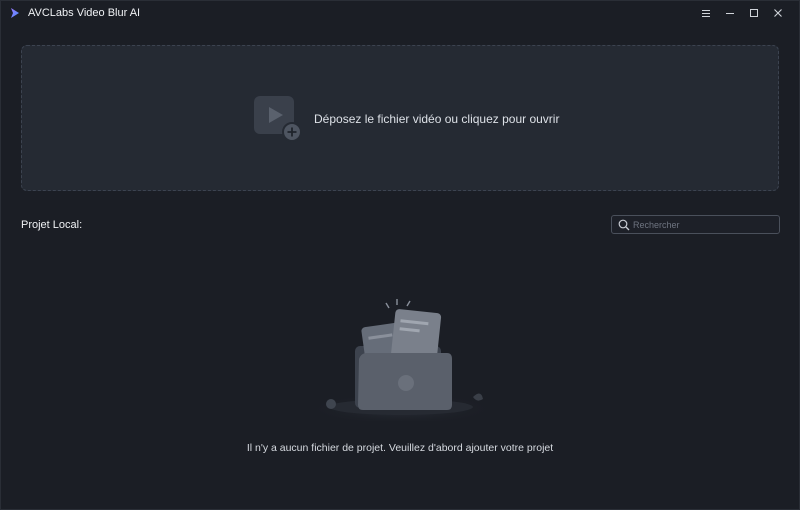 This screenshot has width=800, height=510. What do you see at coordinates (706, 13) in the screenshot?
I see `menu-icon` at bounding box center [706, 13].